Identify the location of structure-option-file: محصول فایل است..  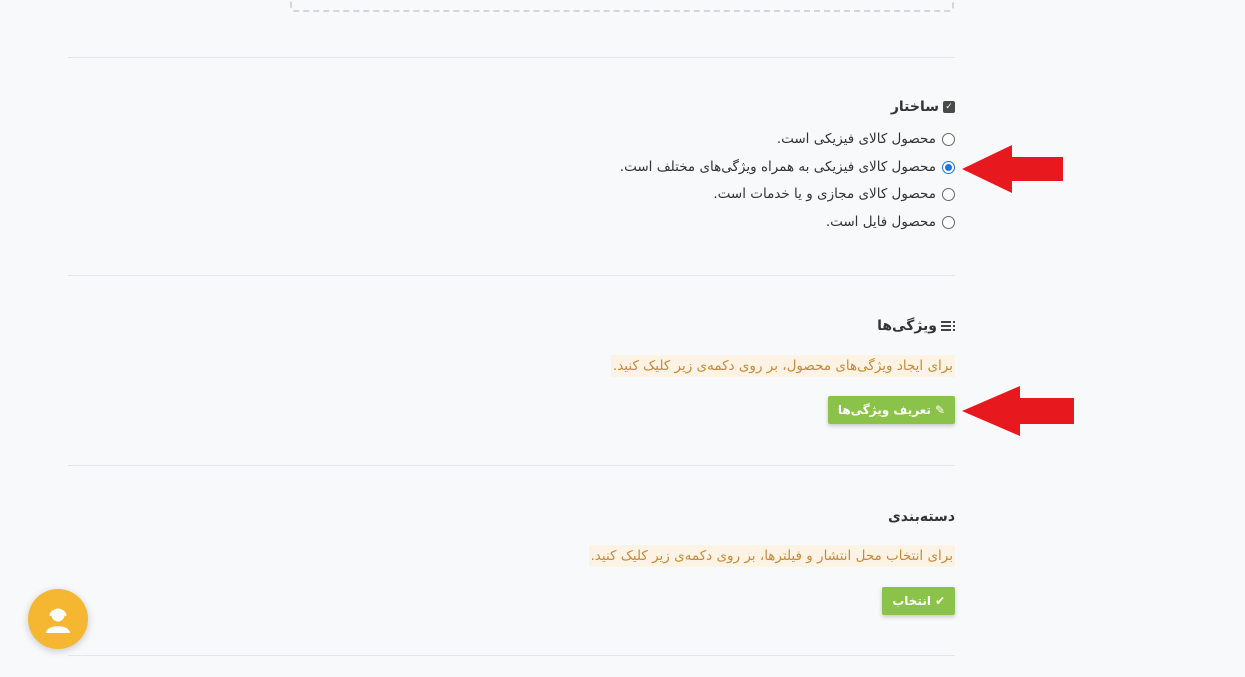
(890, 222).